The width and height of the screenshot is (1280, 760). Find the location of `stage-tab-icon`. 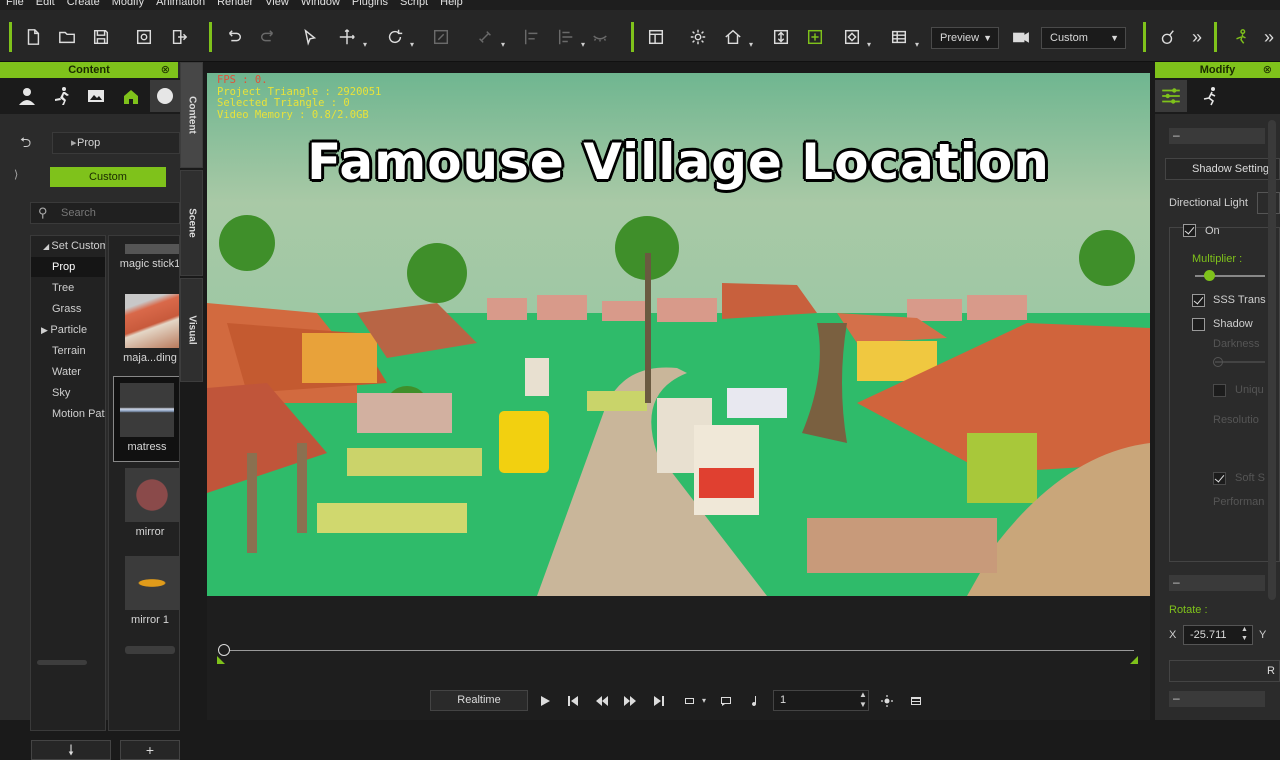

stage-tab-icon is located at coordinates (96, 96).